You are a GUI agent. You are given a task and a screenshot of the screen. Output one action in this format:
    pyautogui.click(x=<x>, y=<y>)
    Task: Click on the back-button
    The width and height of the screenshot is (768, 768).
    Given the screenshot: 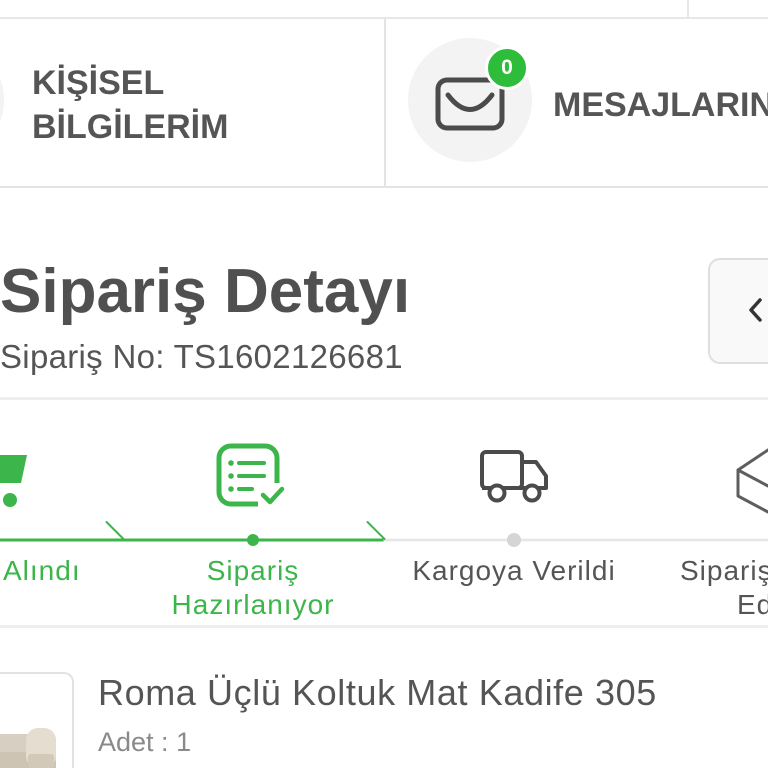 What is the action you would take?
    pyautogui.click(x=738, y=311)
    